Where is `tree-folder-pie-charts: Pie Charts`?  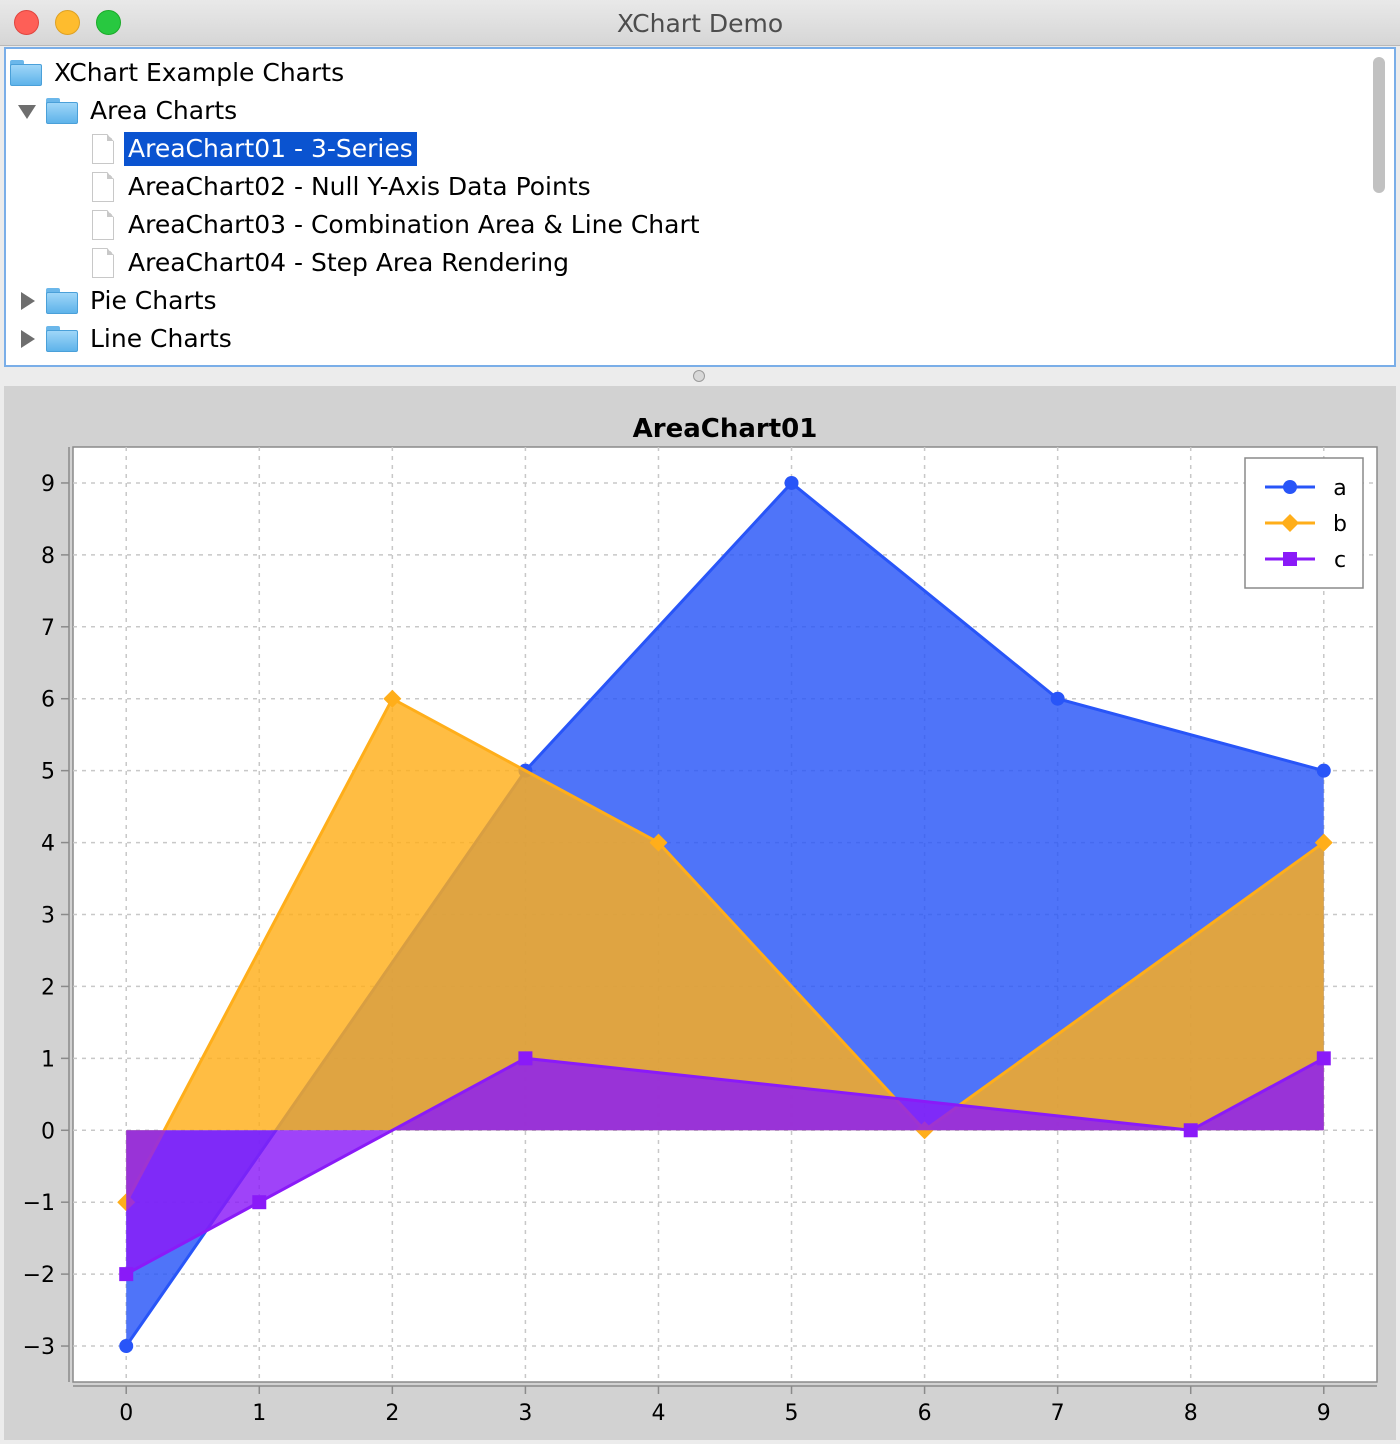 tree-folder-pie-charts: Pie Charts is located at coordinates (118, 301).